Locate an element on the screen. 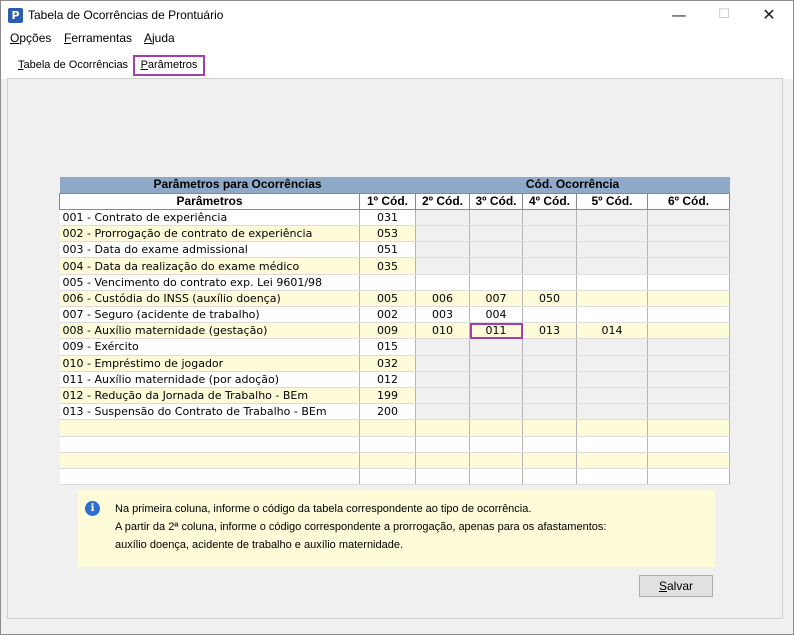 The width and height of the screenshot is (794, 635). column-header: 1º Cód. is located at coordinates (387, 201).